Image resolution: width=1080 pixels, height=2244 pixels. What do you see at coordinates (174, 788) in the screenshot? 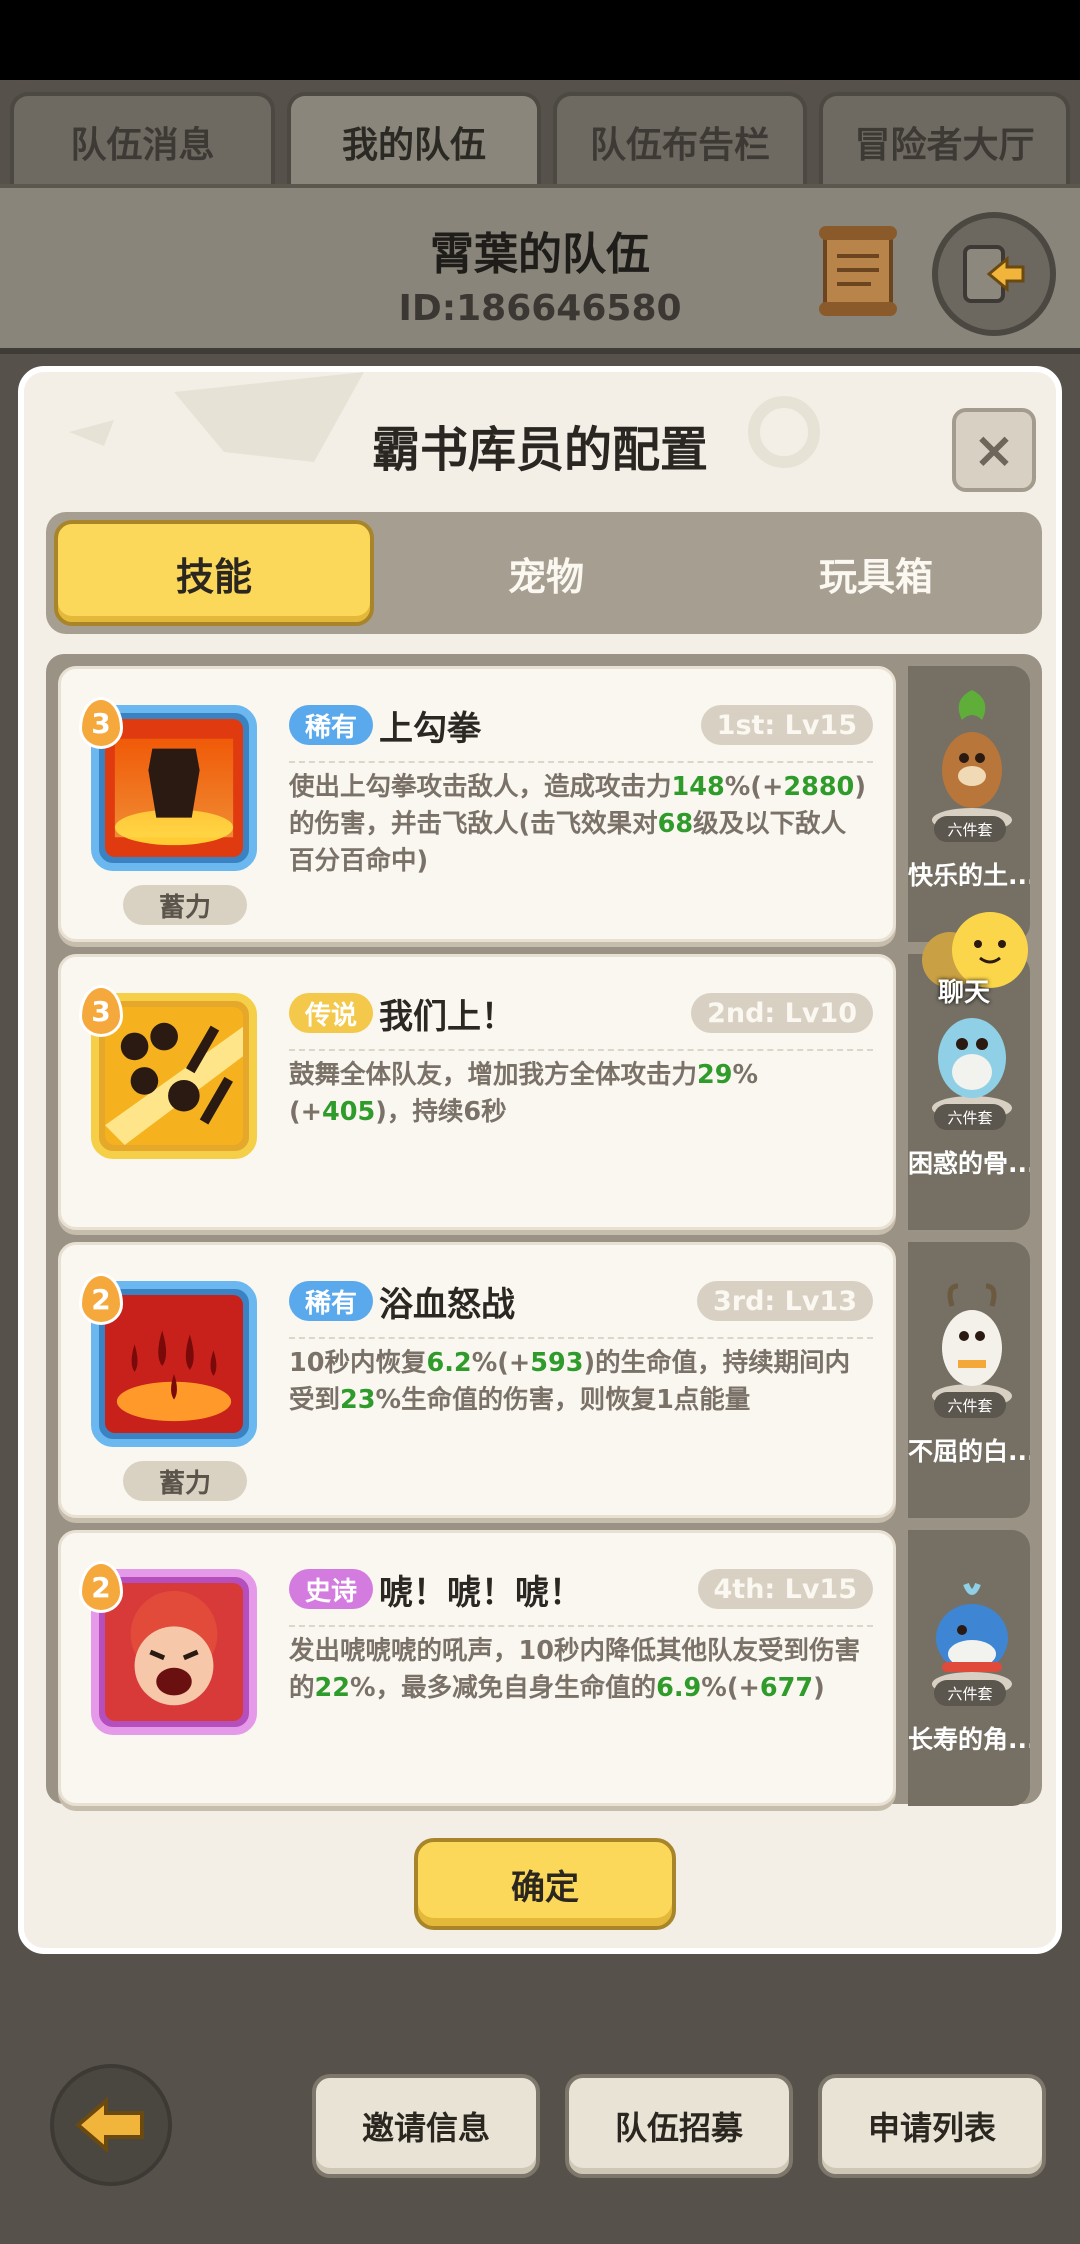
I see `fist-icon` at bounding box center [174, 788].